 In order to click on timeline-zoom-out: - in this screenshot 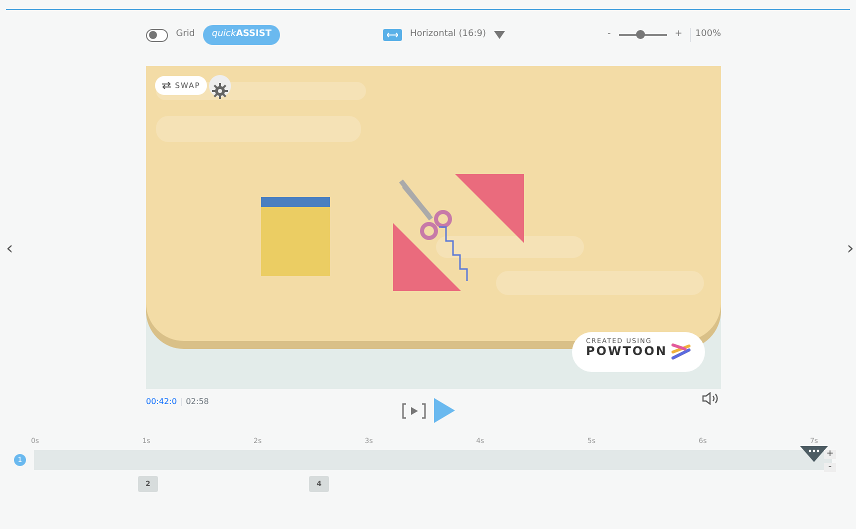, I will do `click(830, 467)`.